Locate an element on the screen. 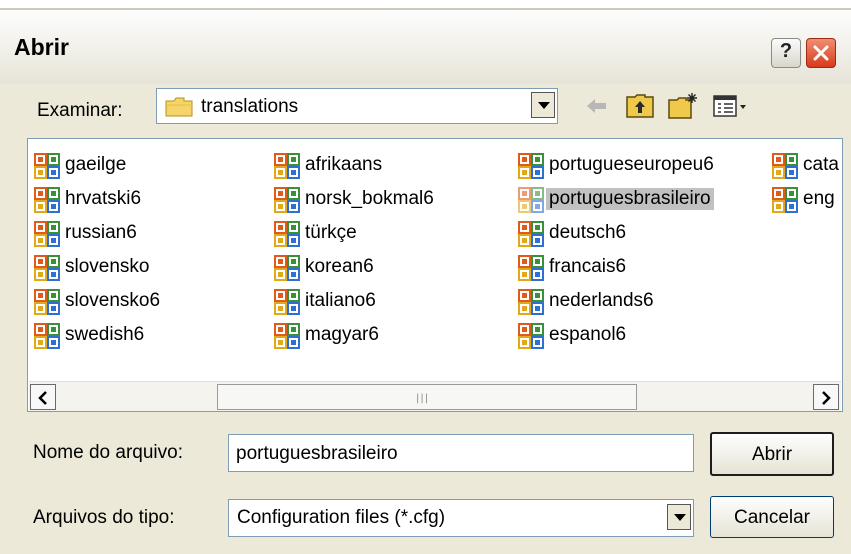  title-bar: Abrir ? is located at coordinates (425, 46).